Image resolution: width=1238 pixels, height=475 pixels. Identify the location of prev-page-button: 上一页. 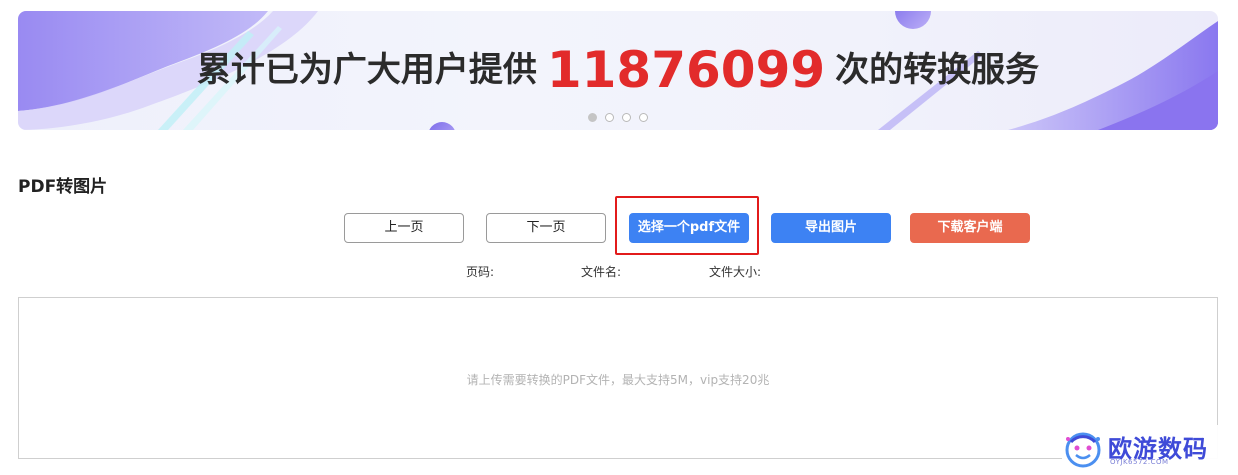
(404, 228).